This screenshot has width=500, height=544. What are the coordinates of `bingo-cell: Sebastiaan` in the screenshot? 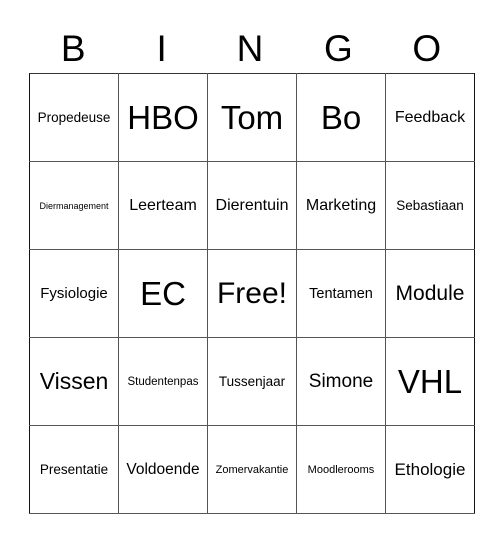 It's located at (430, 205).